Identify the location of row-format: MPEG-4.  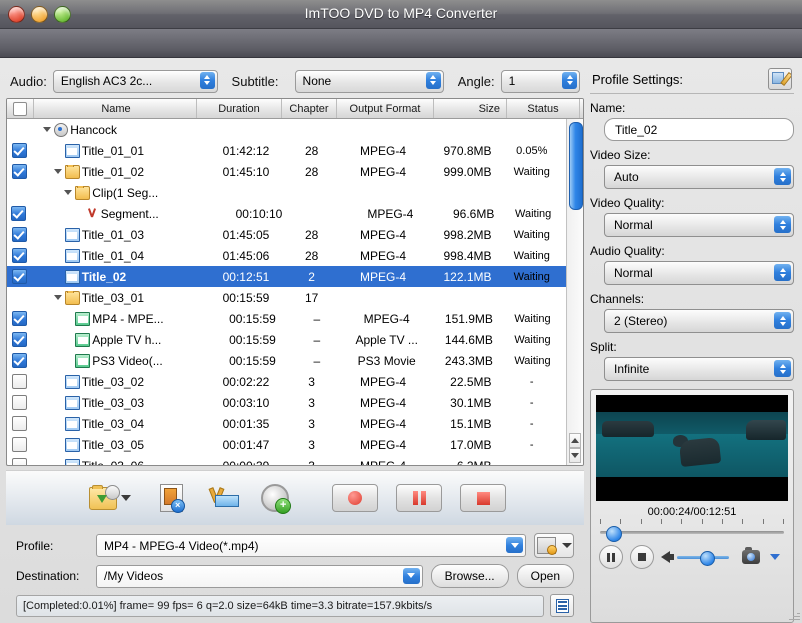
(383, 381).